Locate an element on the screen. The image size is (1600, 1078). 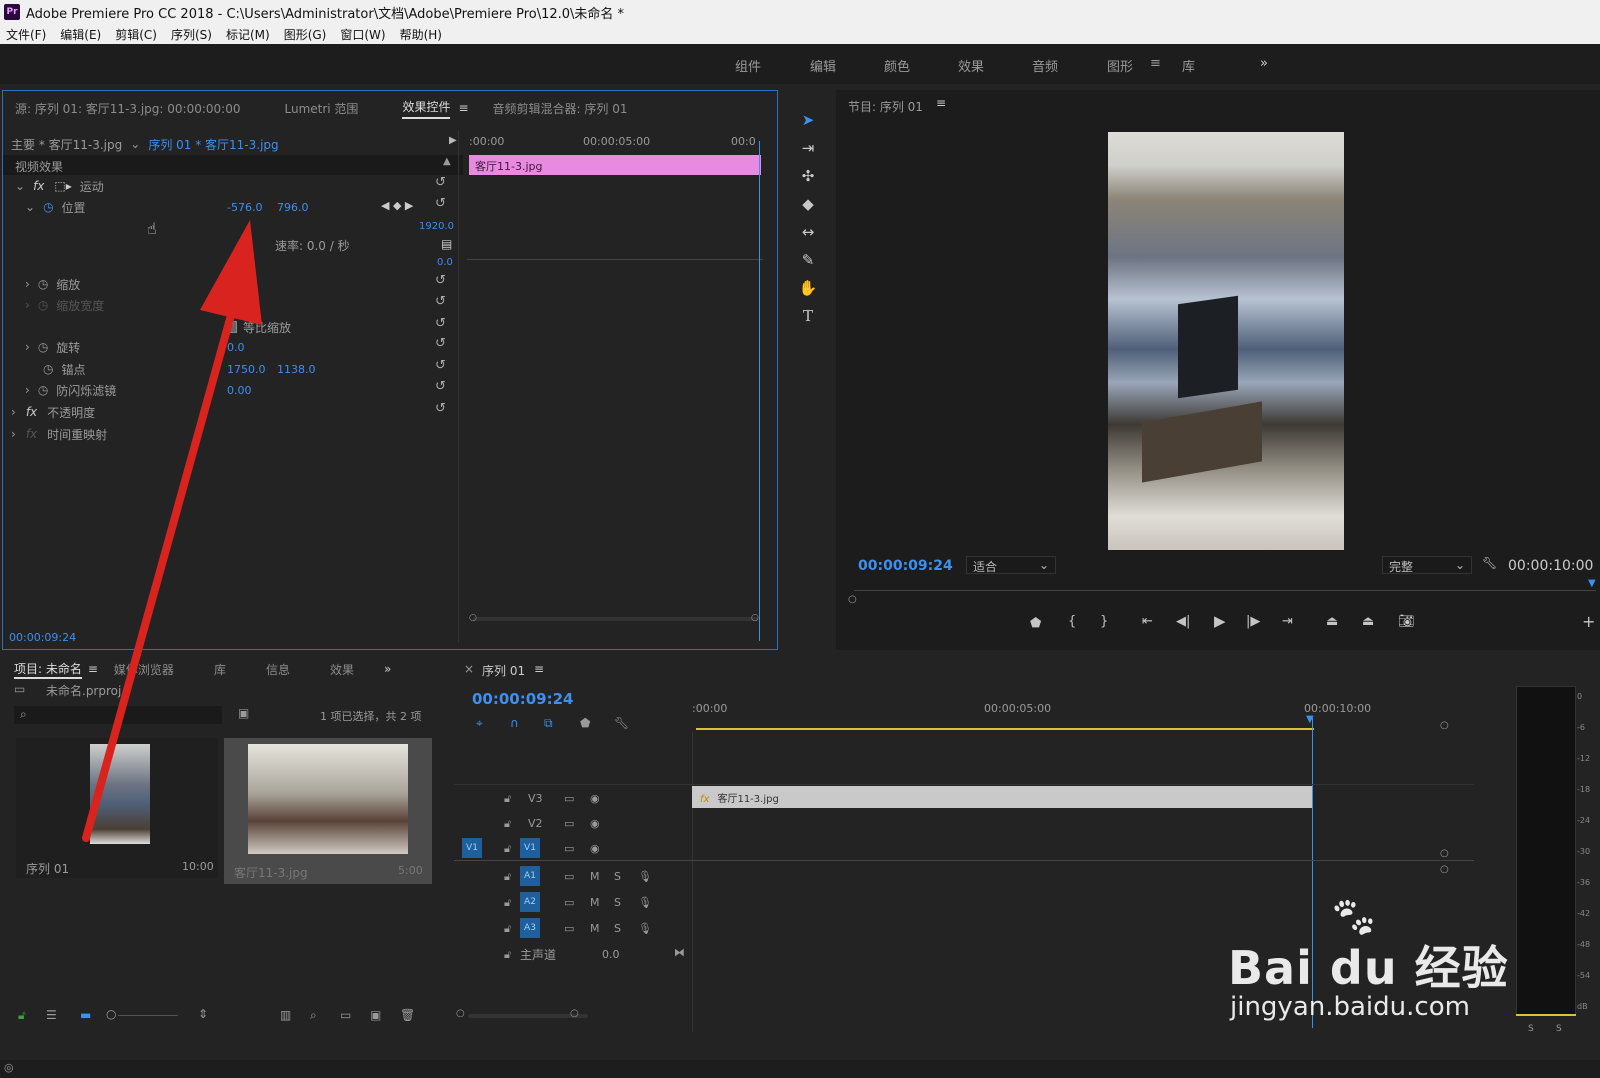
watermark-url: jingyan.baidu.com is located at coordinates (1350, 1007).